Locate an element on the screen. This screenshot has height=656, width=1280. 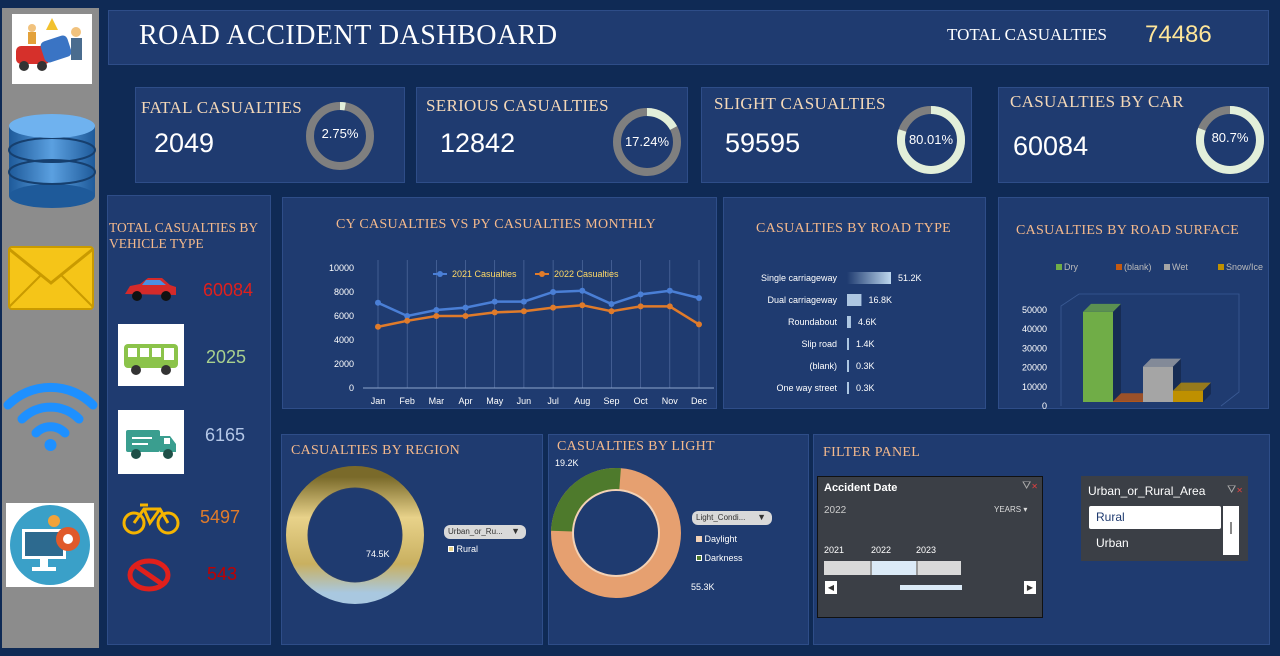
legend-label-daylight: Daylight is located at coordinates (721, 539).